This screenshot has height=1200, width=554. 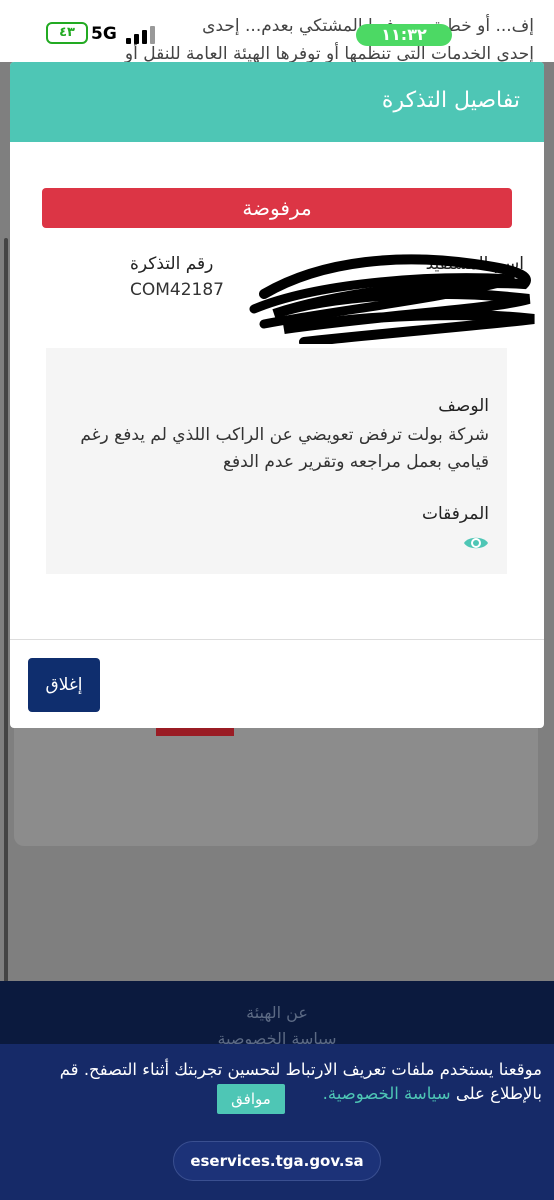 I want to click on cookie-privacy-link: سياسة الخصوصية., so click(x=387, y=1093).